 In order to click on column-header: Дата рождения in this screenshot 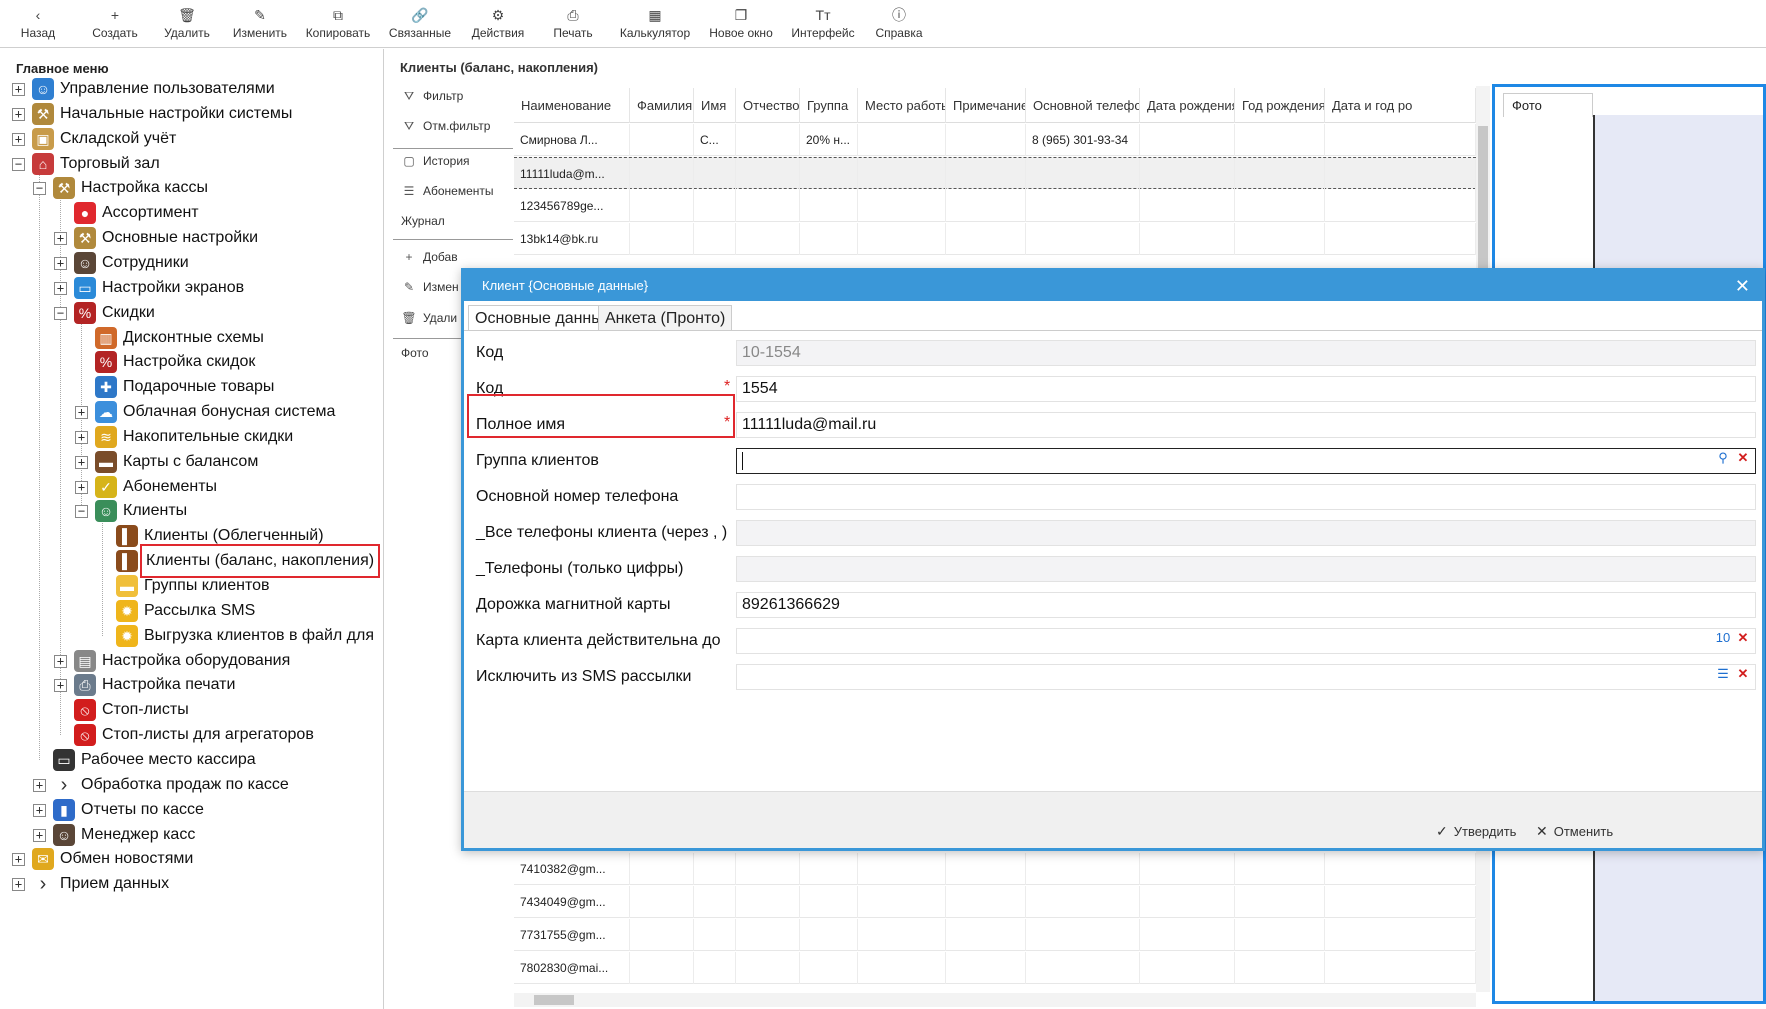, I will do `click(1187, 105)`.